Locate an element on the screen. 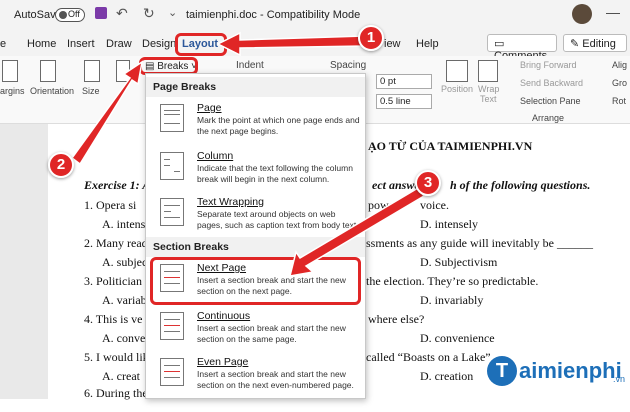  watermark-logo: T aimienphi .vn is located at coordinates (558, 374).